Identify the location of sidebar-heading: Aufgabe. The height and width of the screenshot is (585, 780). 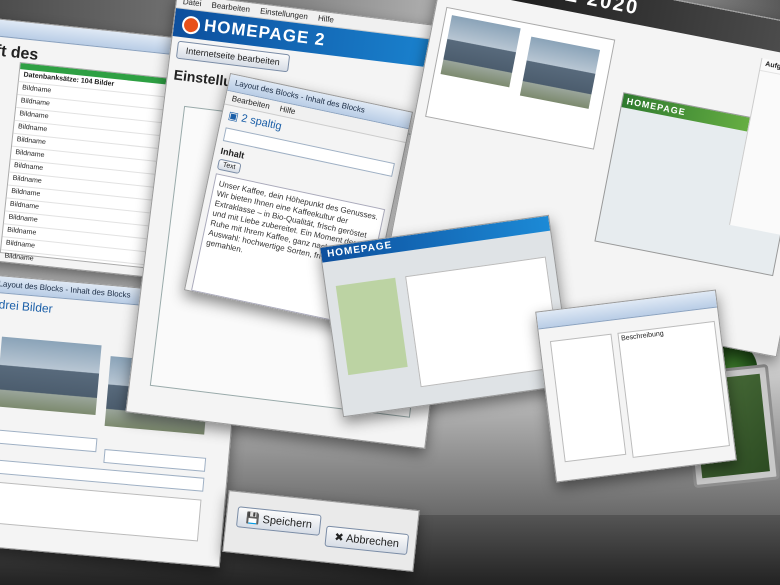
(769, 70).